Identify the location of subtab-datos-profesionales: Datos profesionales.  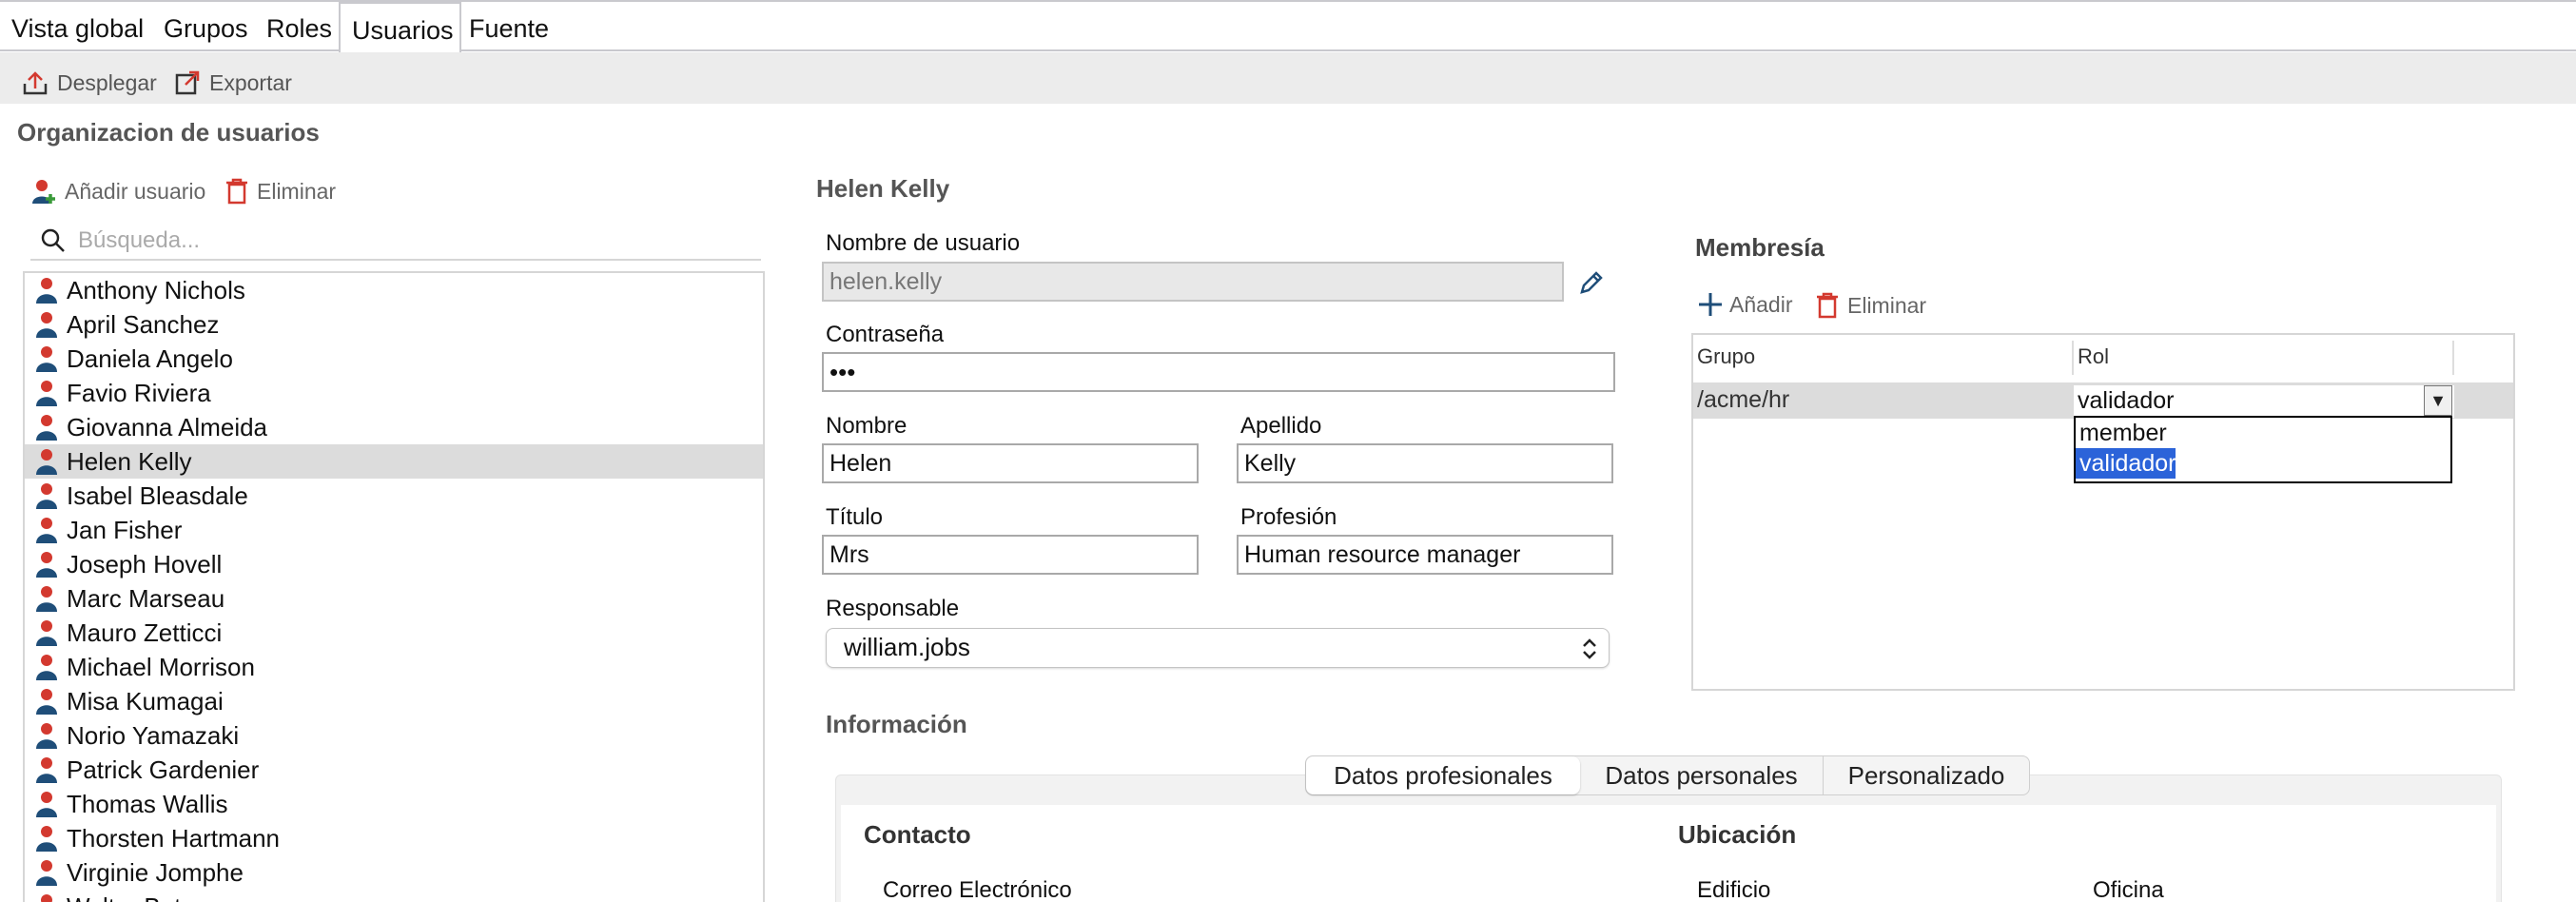
(1443, 775).